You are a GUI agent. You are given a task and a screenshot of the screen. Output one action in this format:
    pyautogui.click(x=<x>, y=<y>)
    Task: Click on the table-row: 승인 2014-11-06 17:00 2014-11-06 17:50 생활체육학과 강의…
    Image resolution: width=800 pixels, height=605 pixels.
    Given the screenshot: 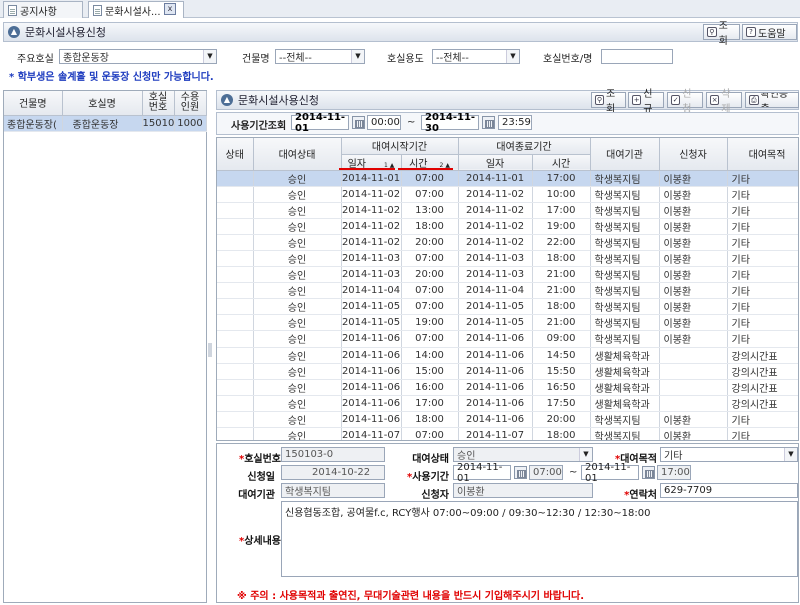 What is the action you would take?
    pyautogui.click(x=507, y=403)
    